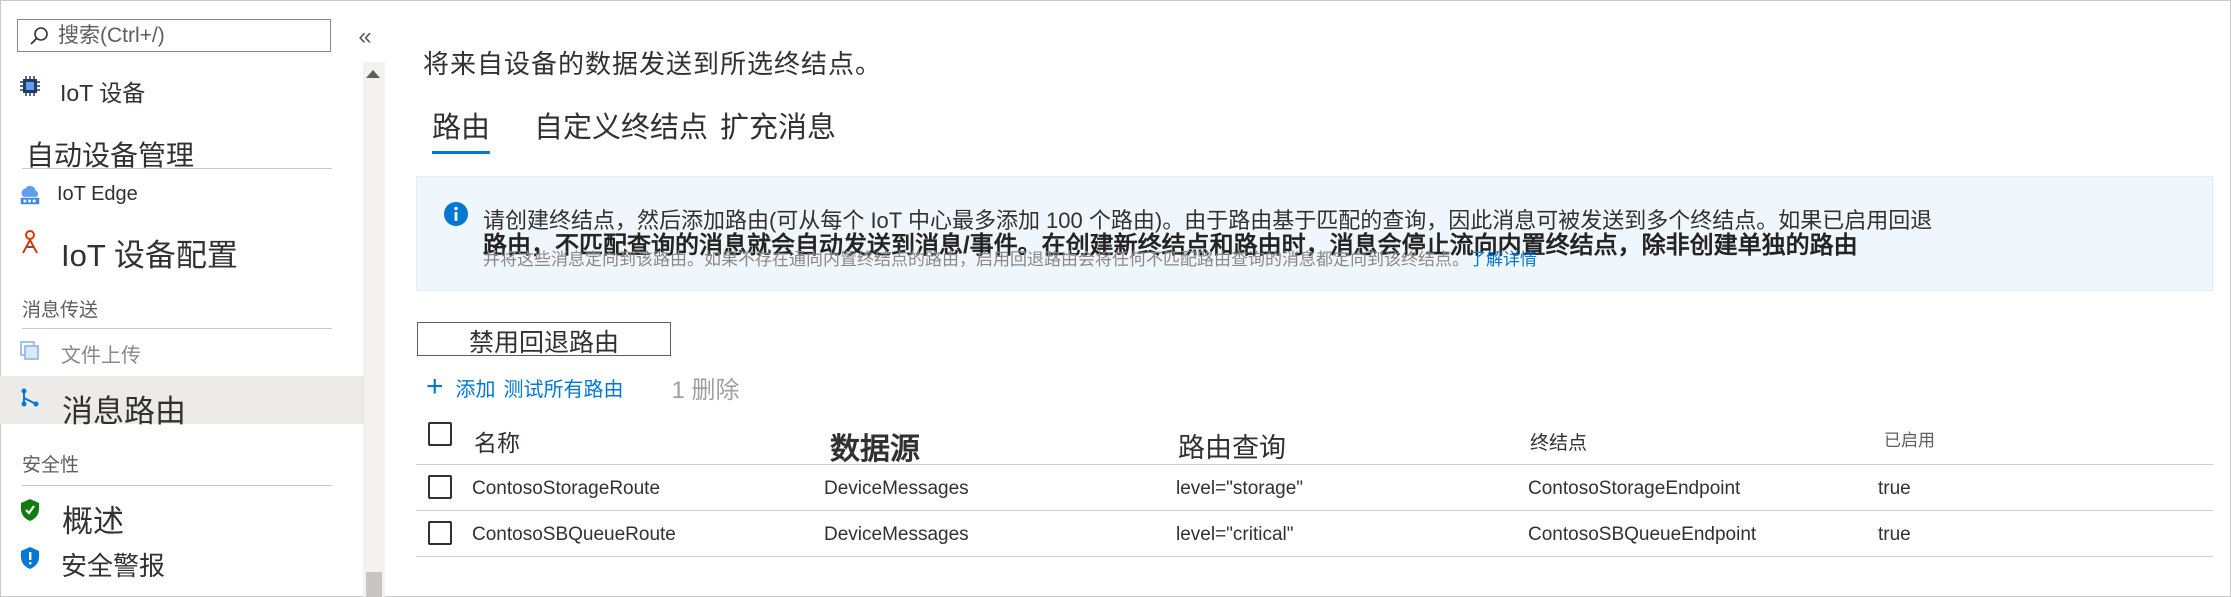  What do you see at coordinates (182, 354) in the screenshot?
I see `sidebar-item-file-upload: 文件上传` at bounding box center [182, 354].